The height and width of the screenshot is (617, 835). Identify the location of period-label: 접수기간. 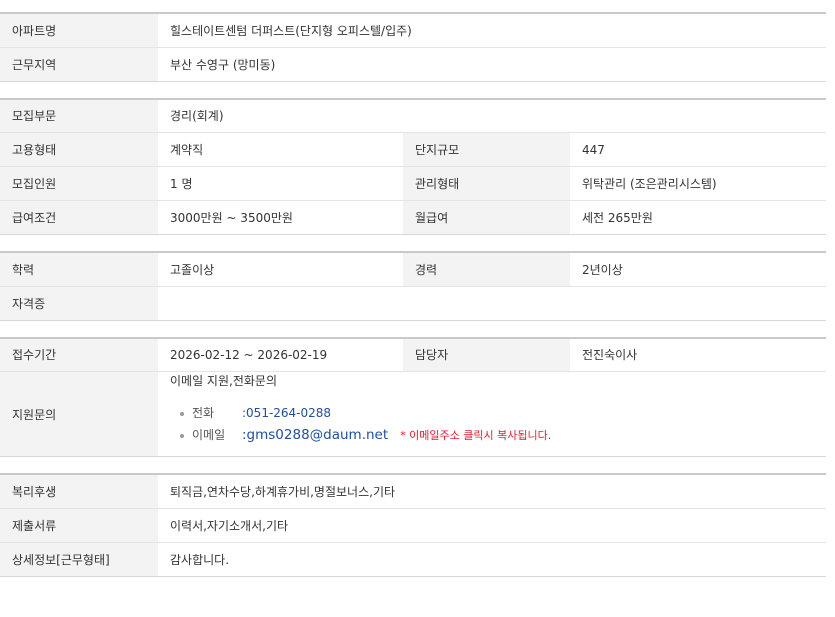
(79, 354).